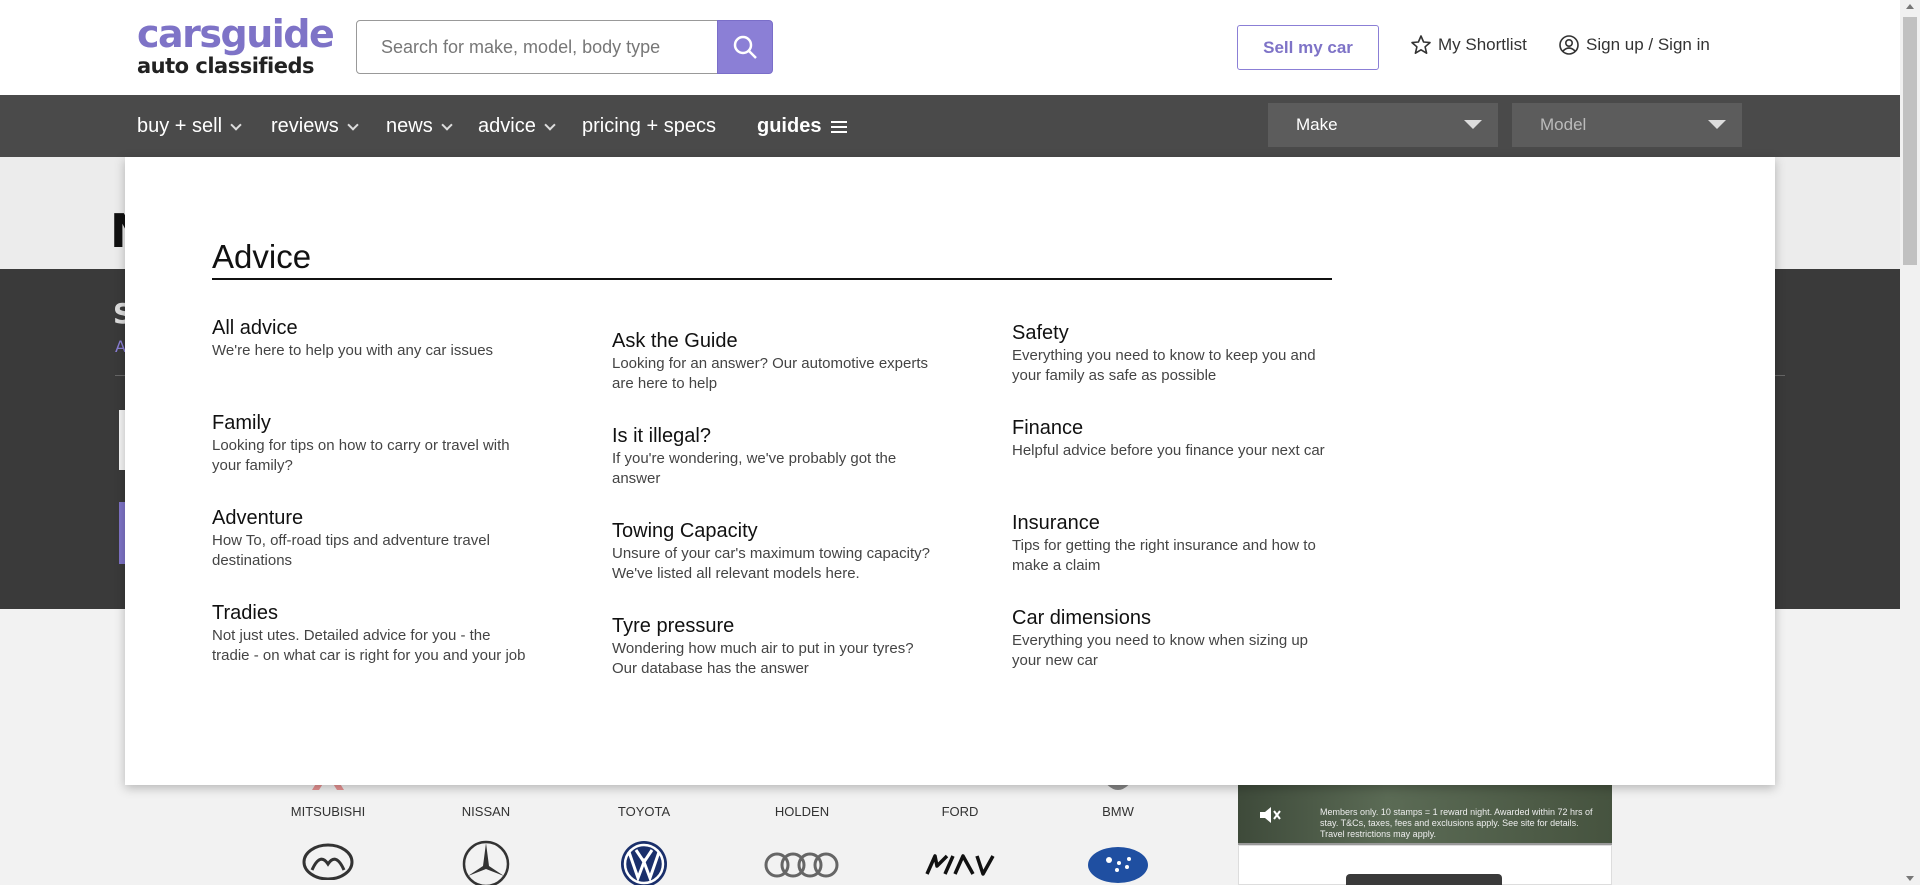 The height and width of the screenshot is (885, 1920). What do you see at coordinates (236, 34) in the screenshot?
I see `logo-wordmark: carsguide` at bounding box center [236, 34].